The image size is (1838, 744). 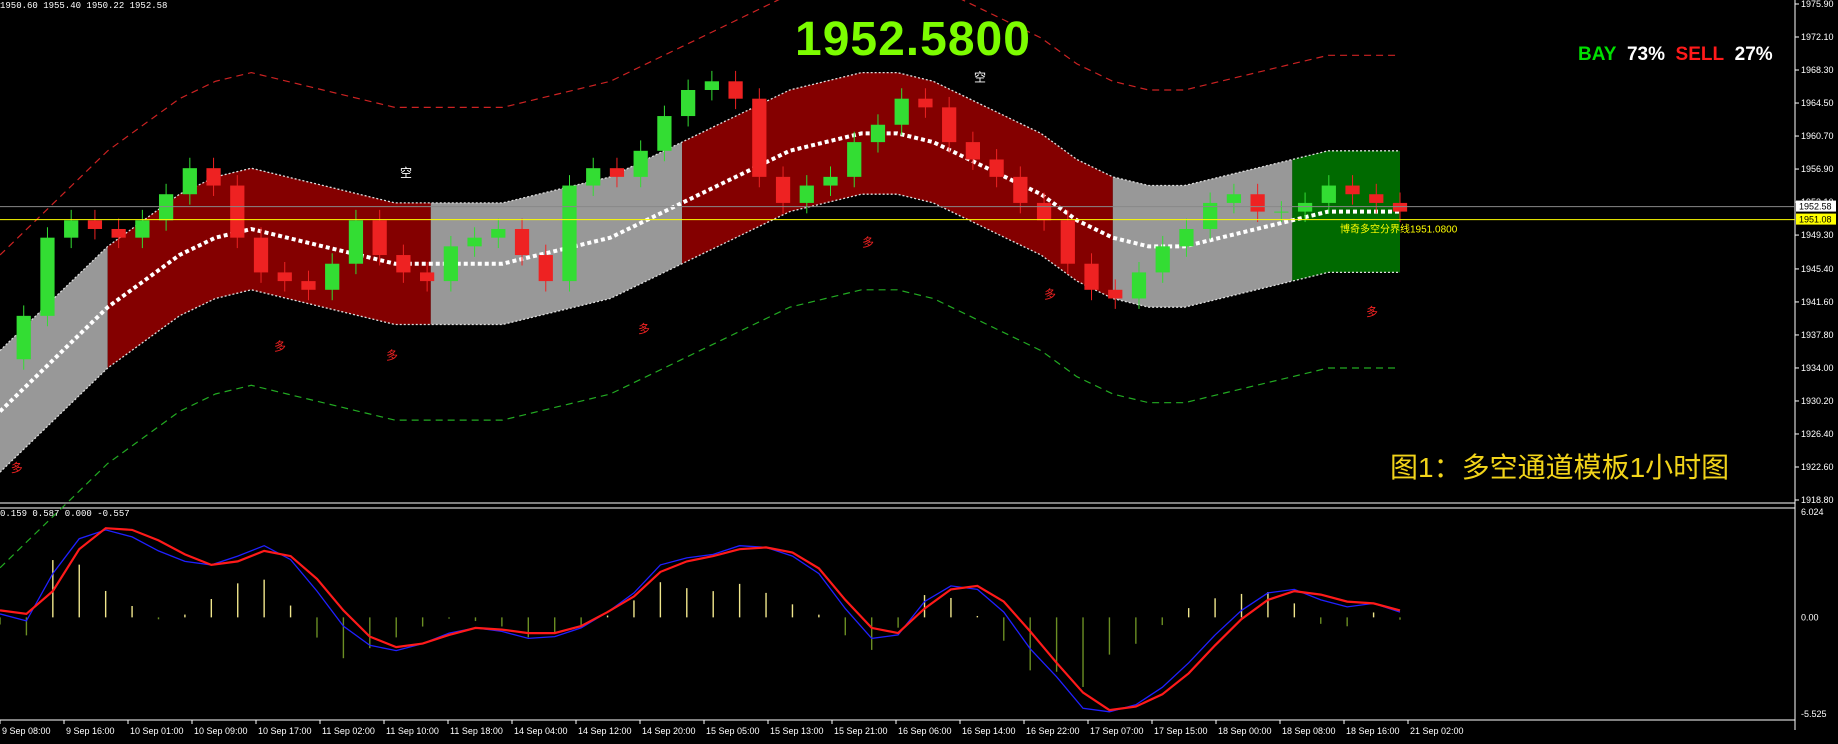 I want to click on x-tick-label: 16 Sep 22:00, so click(x=1053, y=731).